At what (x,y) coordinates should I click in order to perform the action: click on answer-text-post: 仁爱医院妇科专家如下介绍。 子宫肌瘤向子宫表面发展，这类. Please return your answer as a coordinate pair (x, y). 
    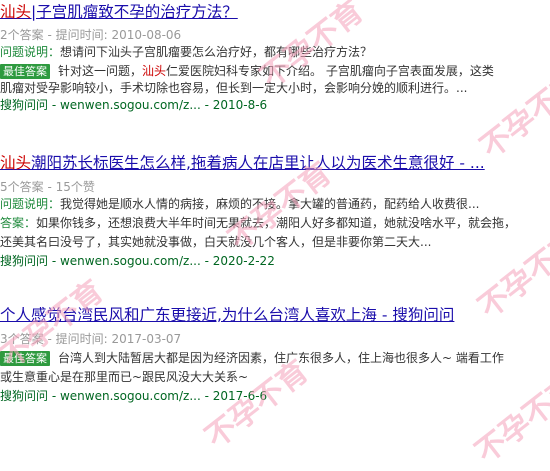
    Looking at the image, I should click on (330, 71).